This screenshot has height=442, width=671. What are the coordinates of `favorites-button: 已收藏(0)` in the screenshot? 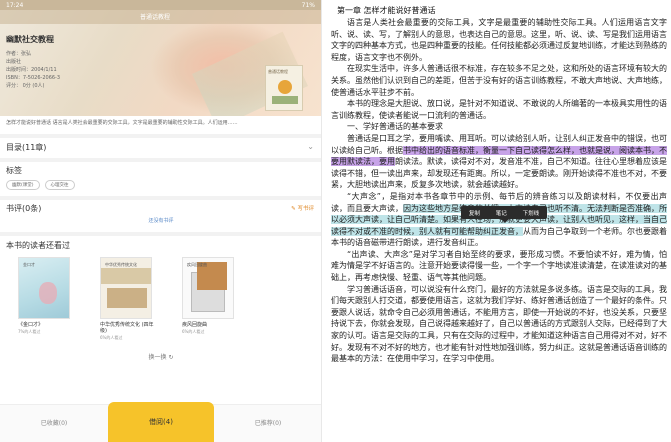 It's located at (54, 423).